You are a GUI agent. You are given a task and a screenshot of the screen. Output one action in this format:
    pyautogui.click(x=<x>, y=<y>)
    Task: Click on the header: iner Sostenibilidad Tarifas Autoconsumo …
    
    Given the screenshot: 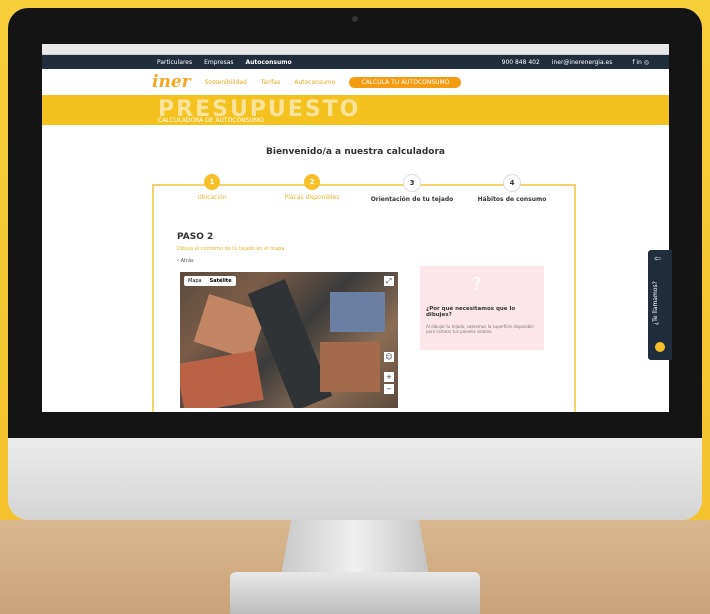 What is the action you would take?
    pyautogui.click(x=355, y=82)
    